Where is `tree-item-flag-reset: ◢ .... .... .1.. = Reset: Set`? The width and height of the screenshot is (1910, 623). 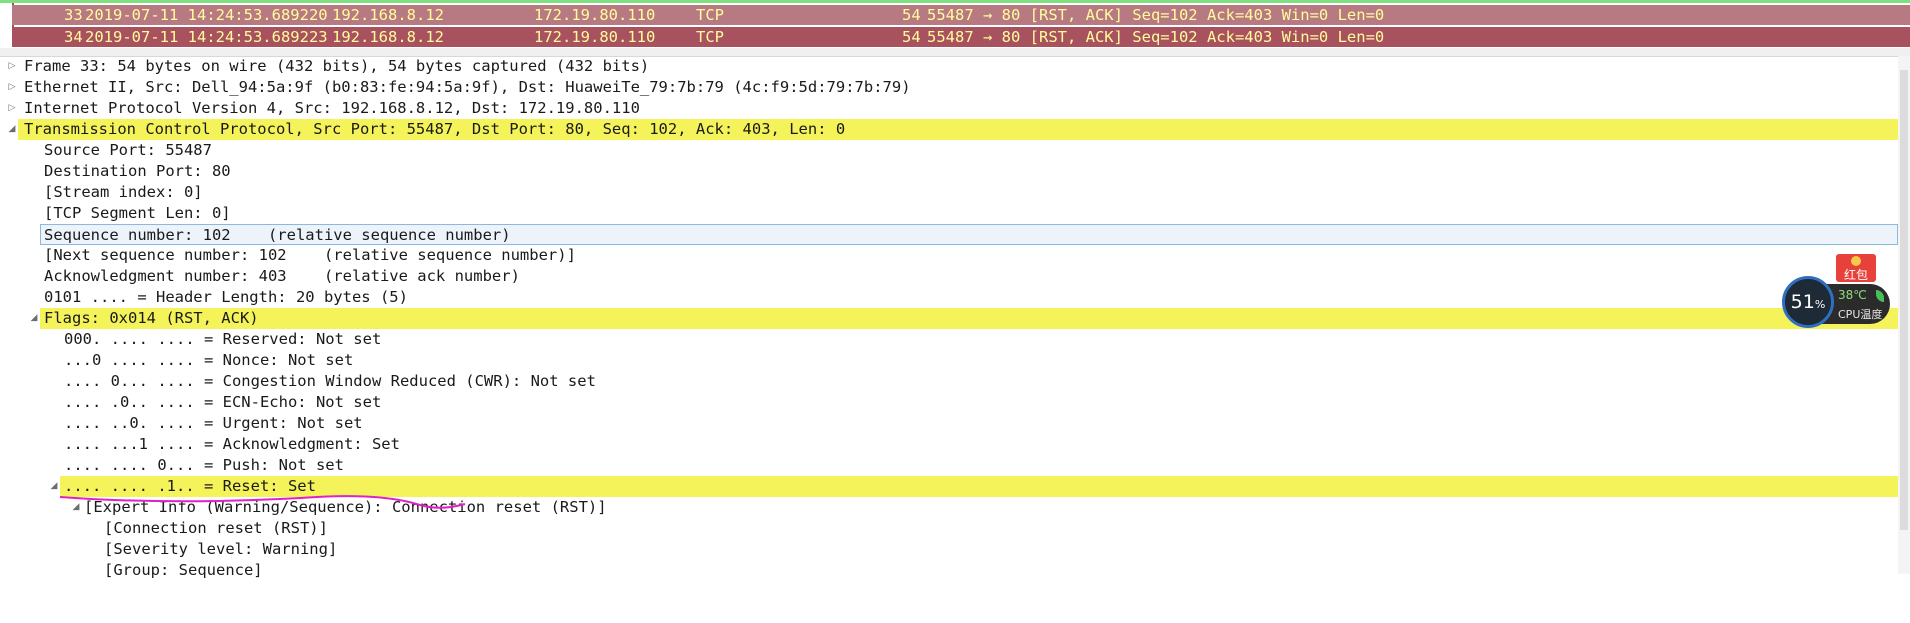 tree-item-flag-reset: ◢ .... .... .1.. = Reset: Set is located at coordinates (974, 486).